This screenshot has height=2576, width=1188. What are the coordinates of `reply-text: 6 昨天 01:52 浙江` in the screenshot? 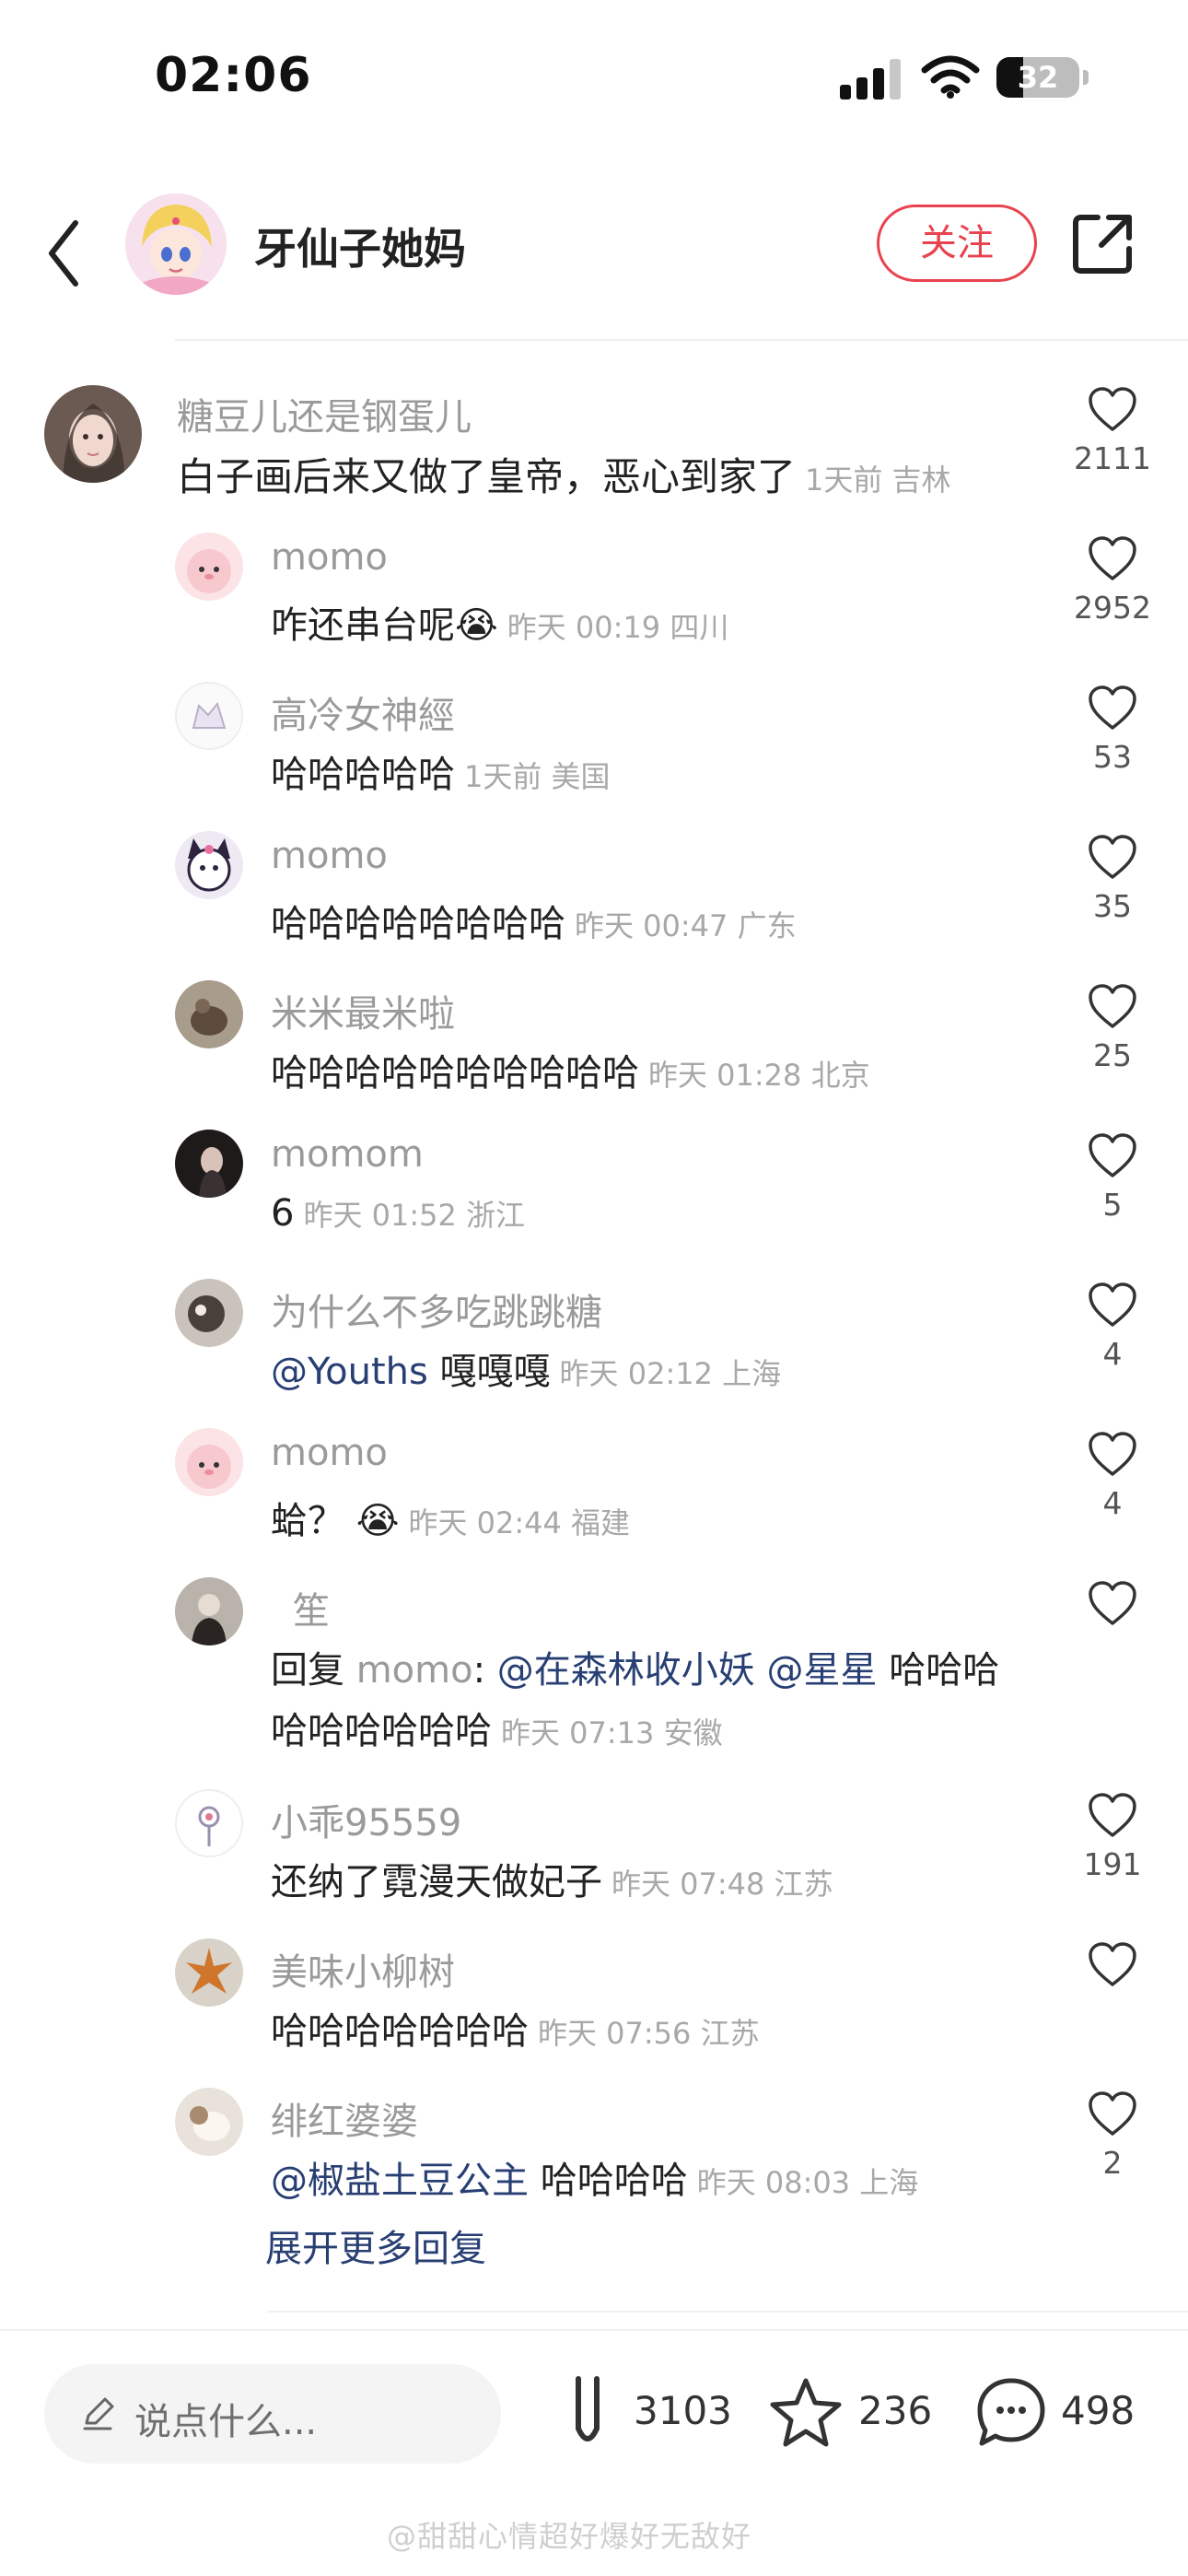 It's located at (398, 1213).